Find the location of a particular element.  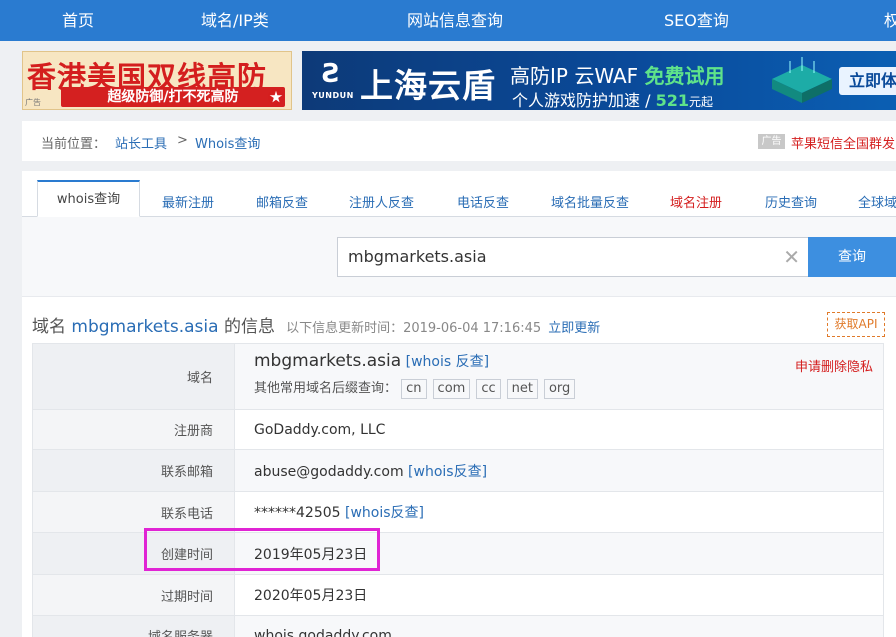

ad-line2: 个人游戏防护加速 / 521元起 is located at coordinates (612, 100).